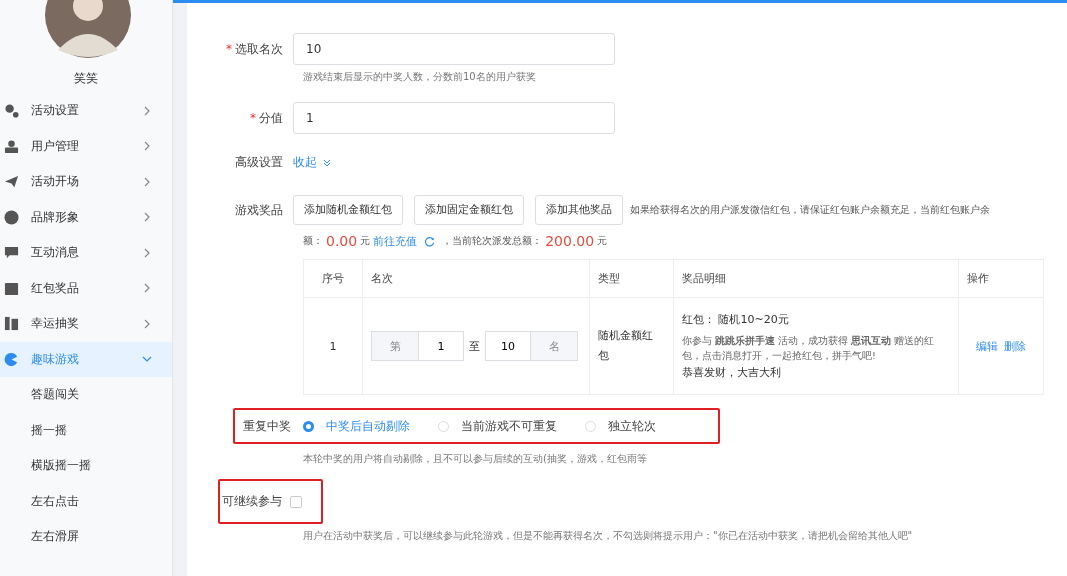 The height and width of the screenshot is (576, 1067). What do you see at coordinates (430, 241) in the screenshot?
I see `refresh-icon` at bounding box center [430, 241].